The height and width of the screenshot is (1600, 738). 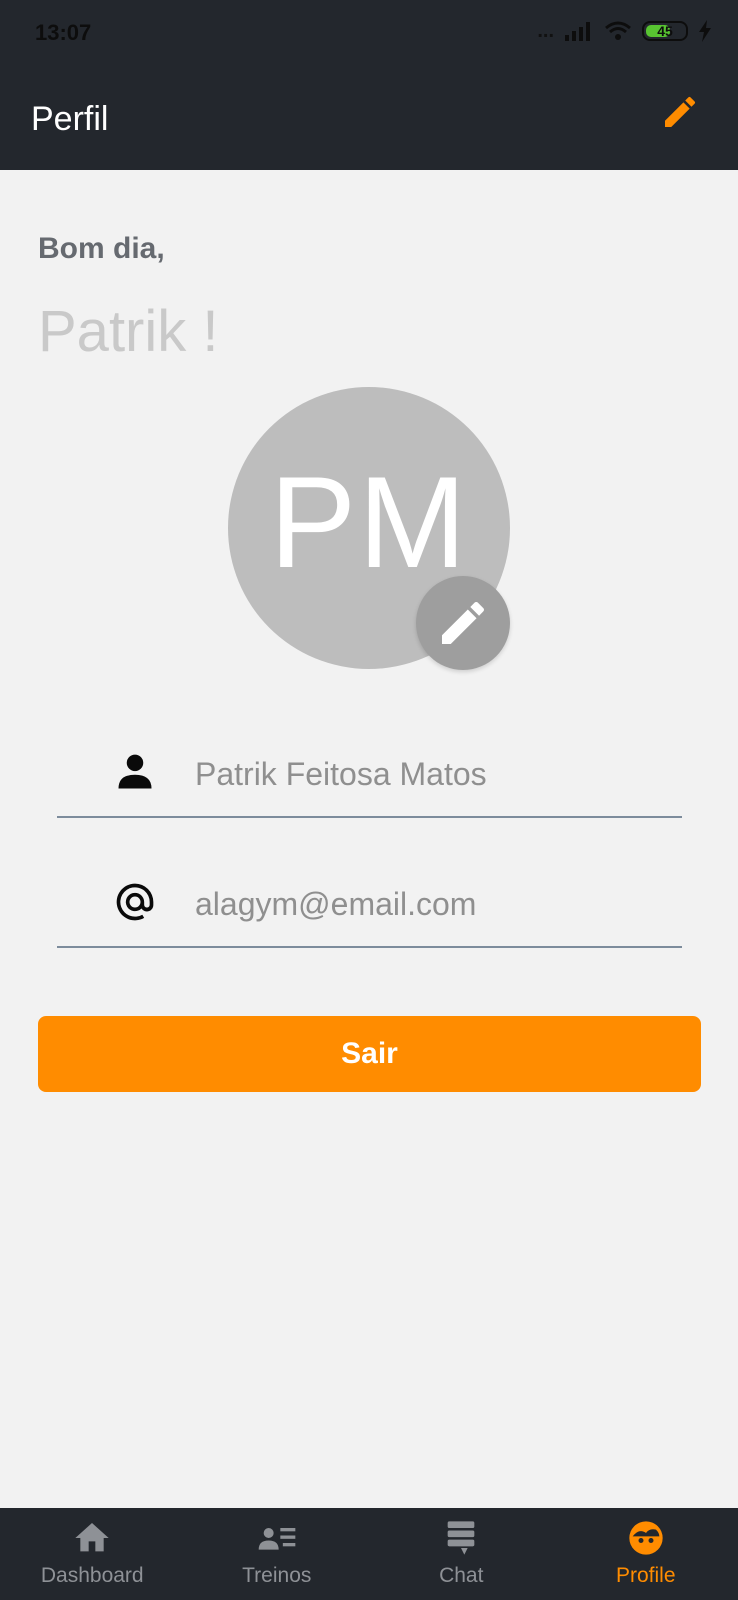 I want to click on status-bar: 13:07 ... 45, so click(x=369, y=32).